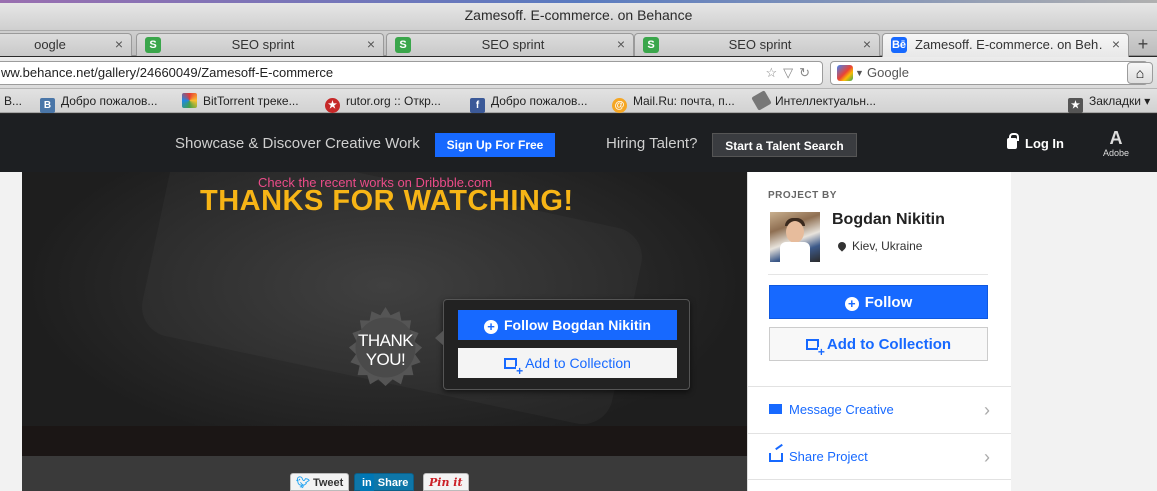 This screenshot has height=491, width=1157. I want to click on linkedin-label: Share, so click(393, 483).